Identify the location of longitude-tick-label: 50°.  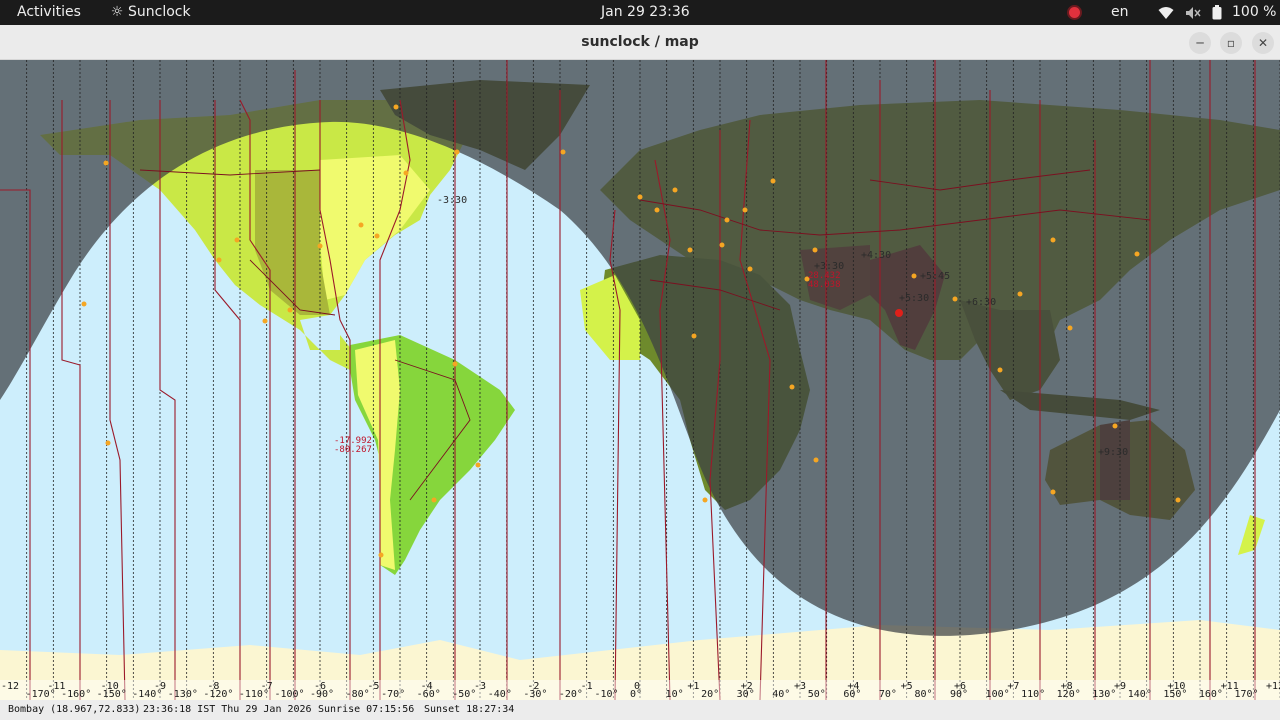
(817, 694).